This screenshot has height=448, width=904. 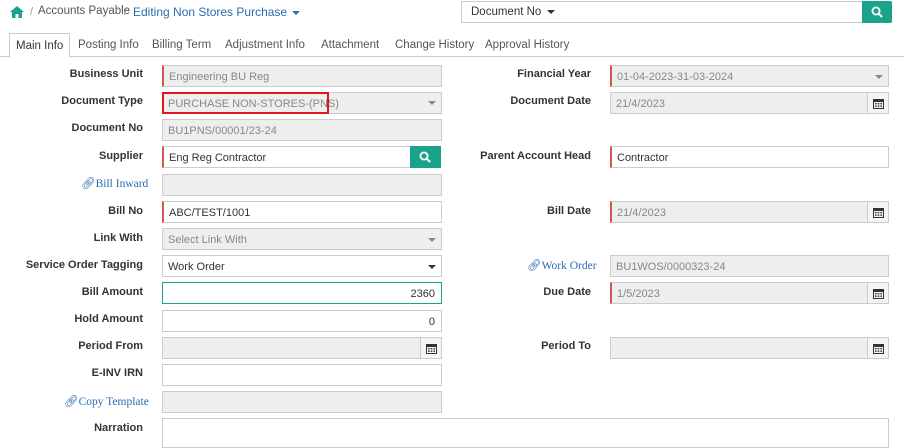 What do you see at coordinates (567, 292) in the screenshot?
I see `due-date-label: Due Date` at bounding box center [567, 292].